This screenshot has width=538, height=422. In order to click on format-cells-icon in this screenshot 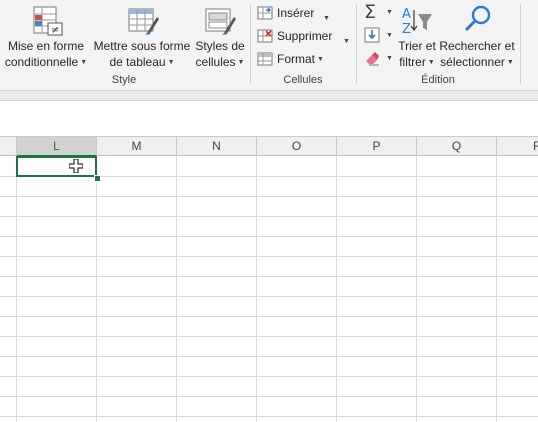, I will do `click(265, 59)`.